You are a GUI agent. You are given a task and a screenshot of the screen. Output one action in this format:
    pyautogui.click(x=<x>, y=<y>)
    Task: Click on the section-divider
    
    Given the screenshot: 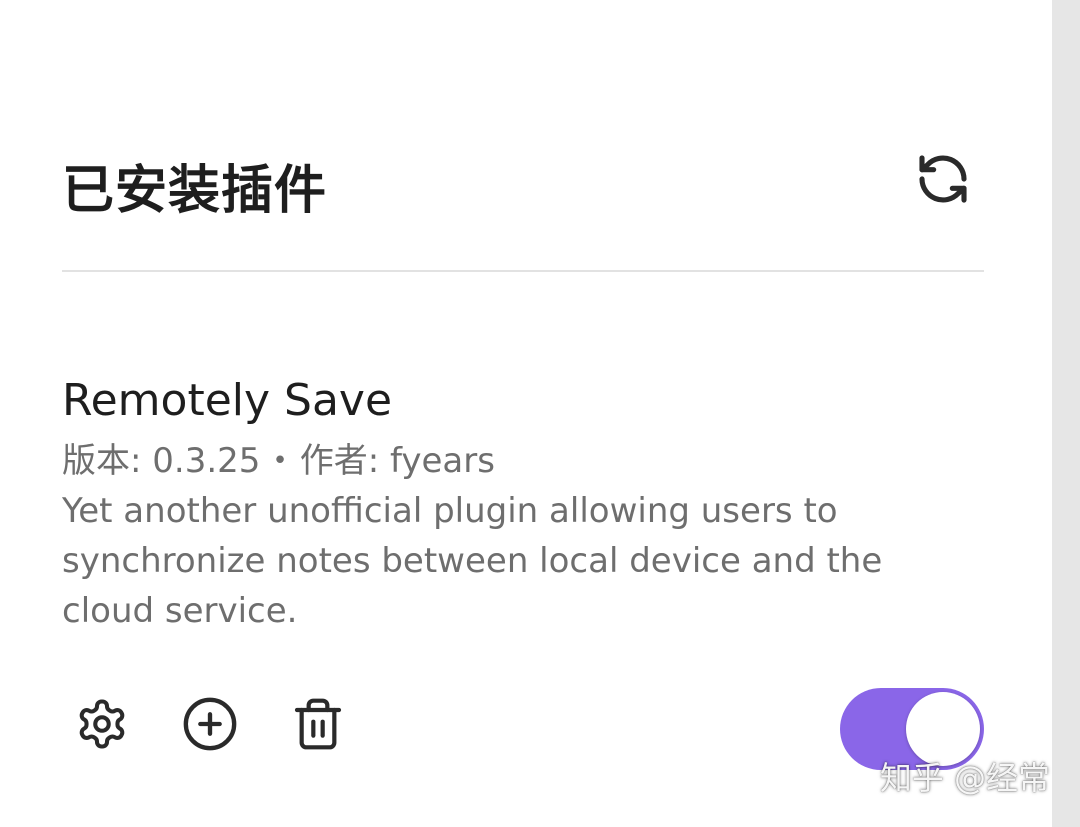 What is the action you would take?
    pyautogui.click(x=523, y=271)
    